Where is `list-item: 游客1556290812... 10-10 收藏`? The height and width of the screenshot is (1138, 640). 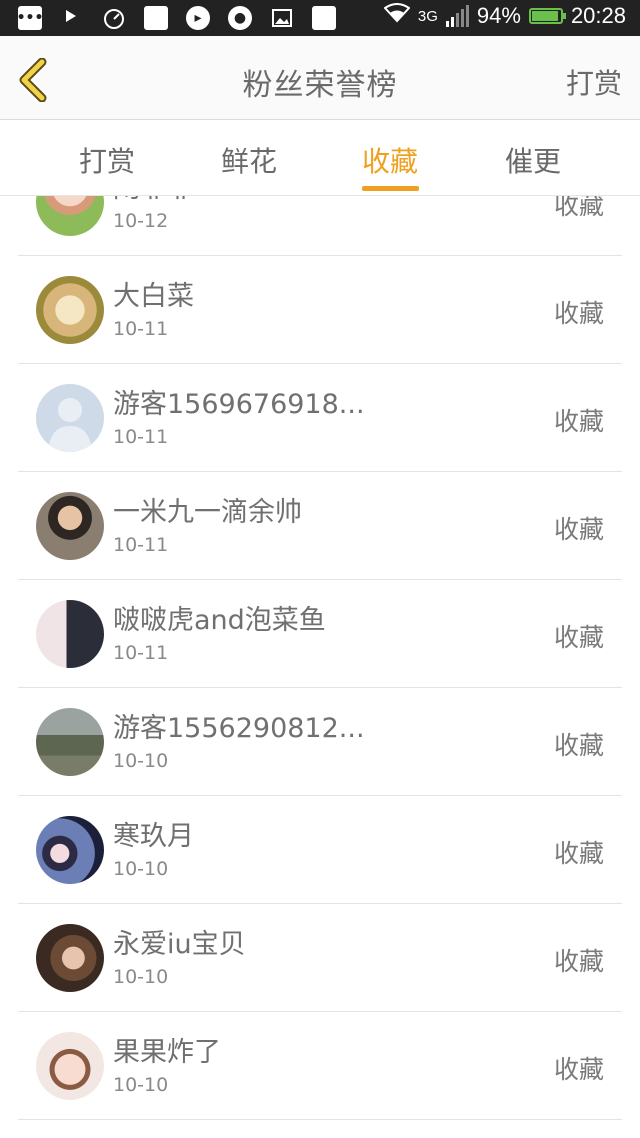
list-item: 游客1556290812... 10-10 收藏 is located at coordinates (320, 742).